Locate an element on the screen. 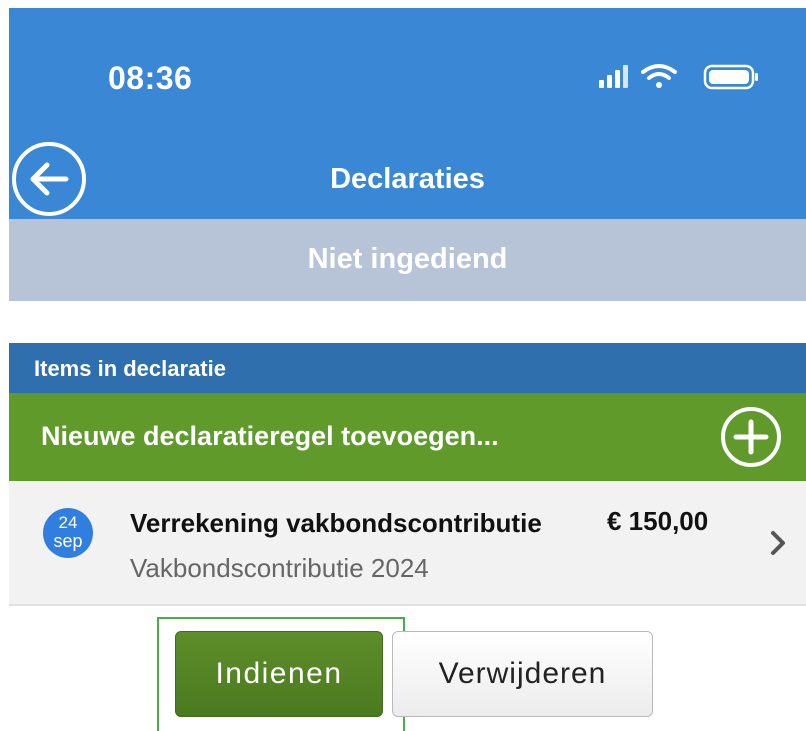 The width and height of the screenshot is (806, 731). plus-circle-icon is located at coordinates (751, 437).